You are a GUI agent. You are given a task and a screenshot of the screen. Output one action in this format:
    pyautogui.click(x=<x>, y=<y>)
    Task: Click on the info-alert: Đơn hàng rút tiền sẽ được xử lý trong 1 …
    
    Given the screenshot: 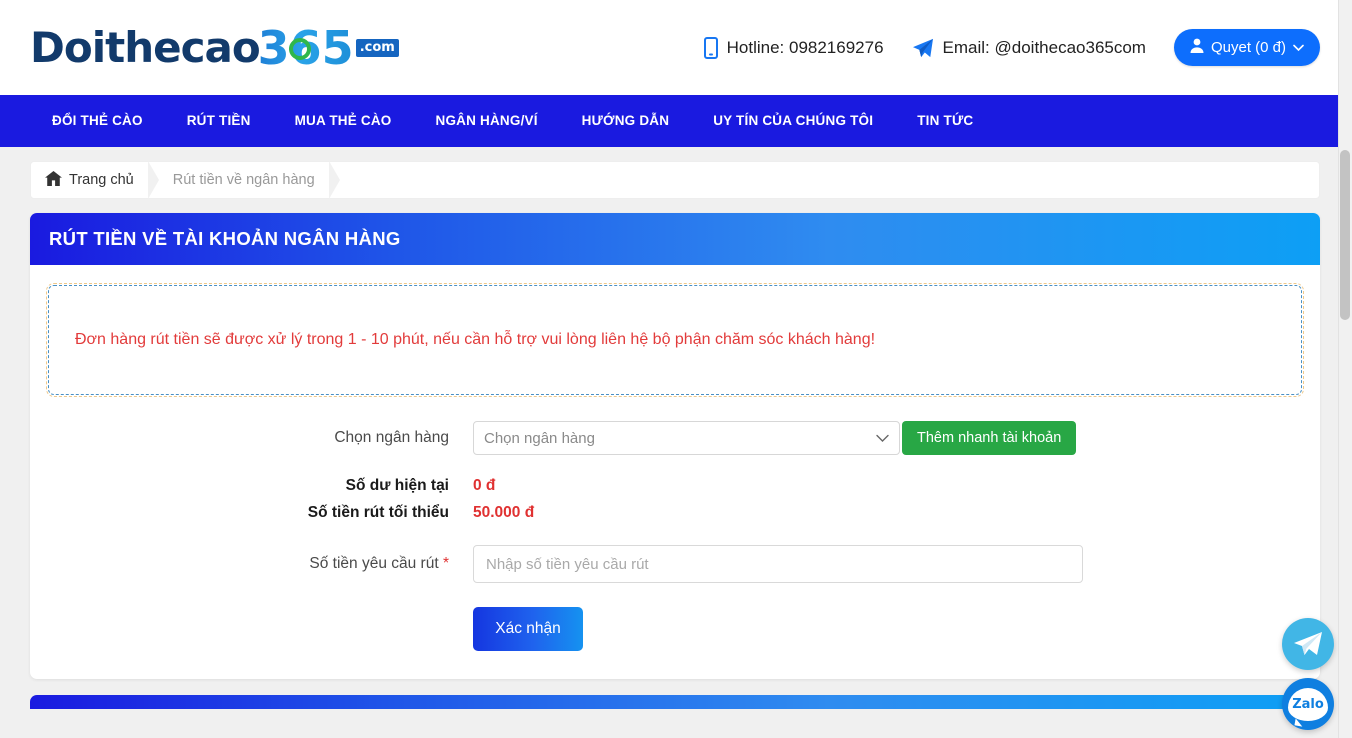 What is the action you would take?
    pyautogui.click(x=675, y=340)
    